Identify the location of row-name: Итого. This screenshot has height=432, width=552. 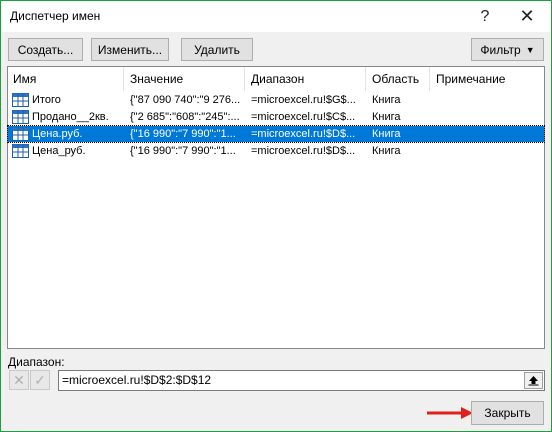
(46, 100).